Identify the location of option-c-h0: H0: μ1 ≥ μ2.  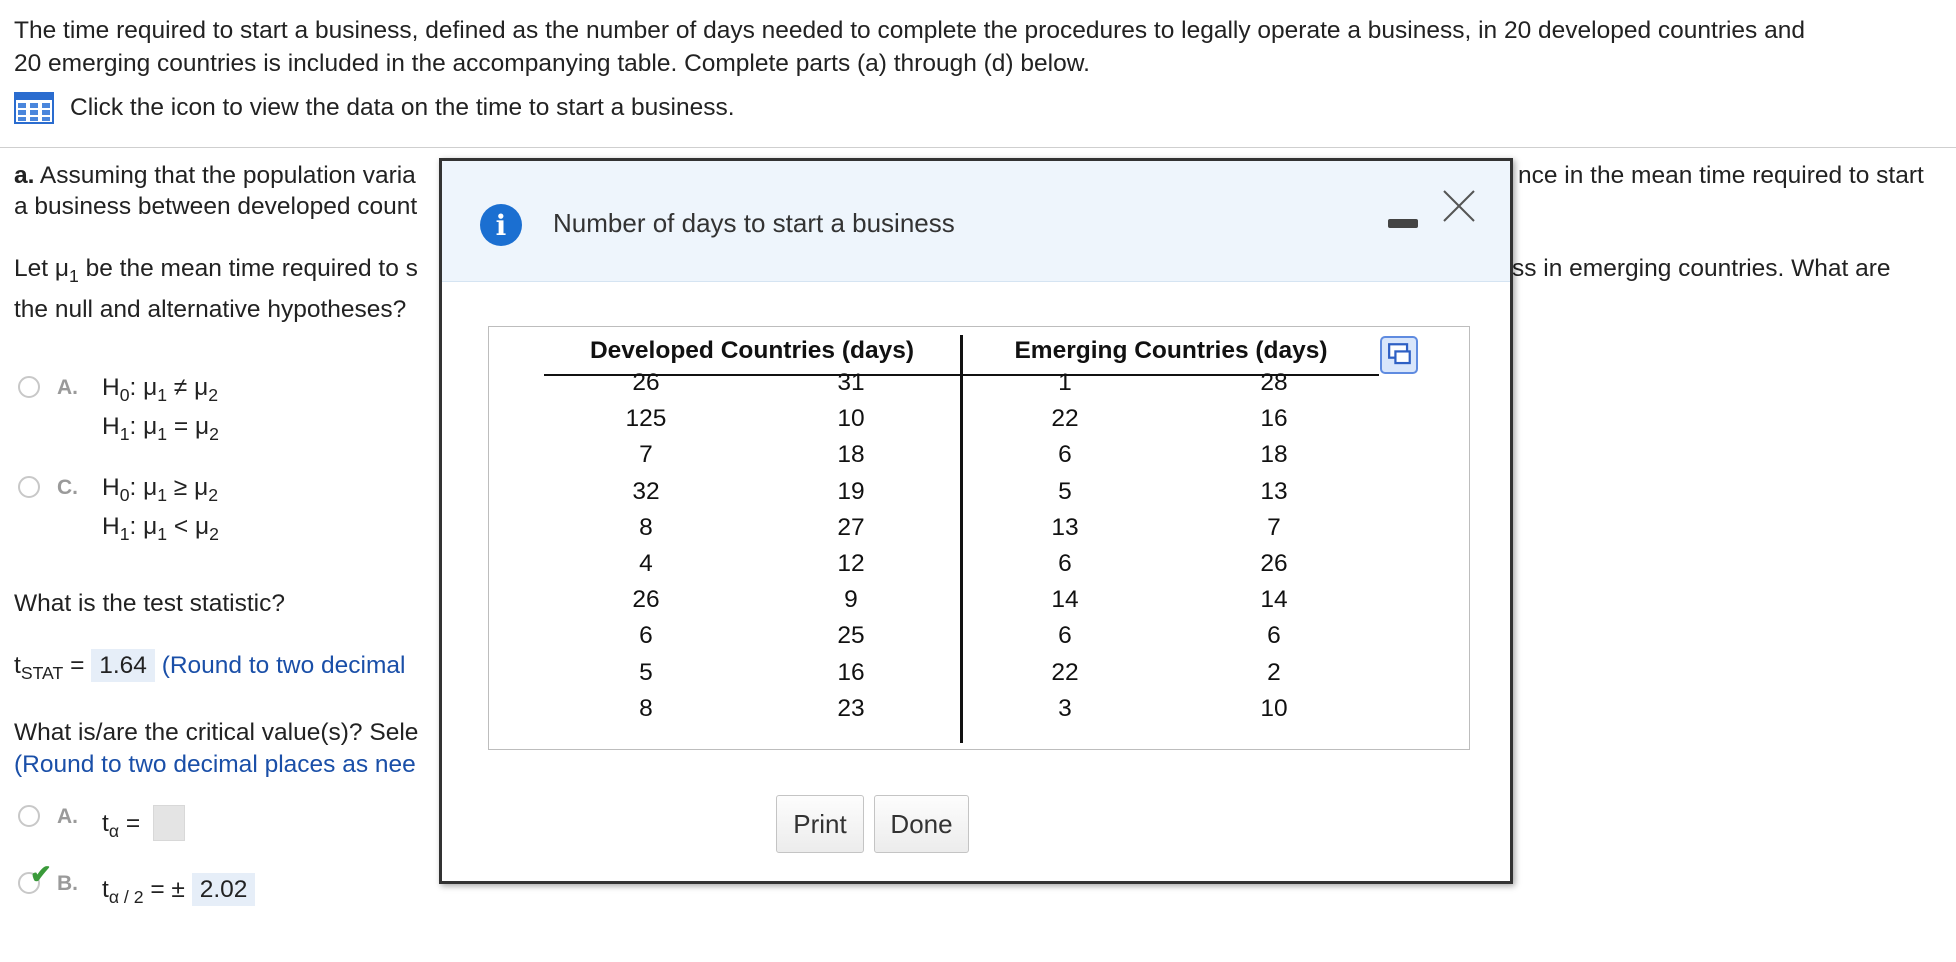
(160, 490).